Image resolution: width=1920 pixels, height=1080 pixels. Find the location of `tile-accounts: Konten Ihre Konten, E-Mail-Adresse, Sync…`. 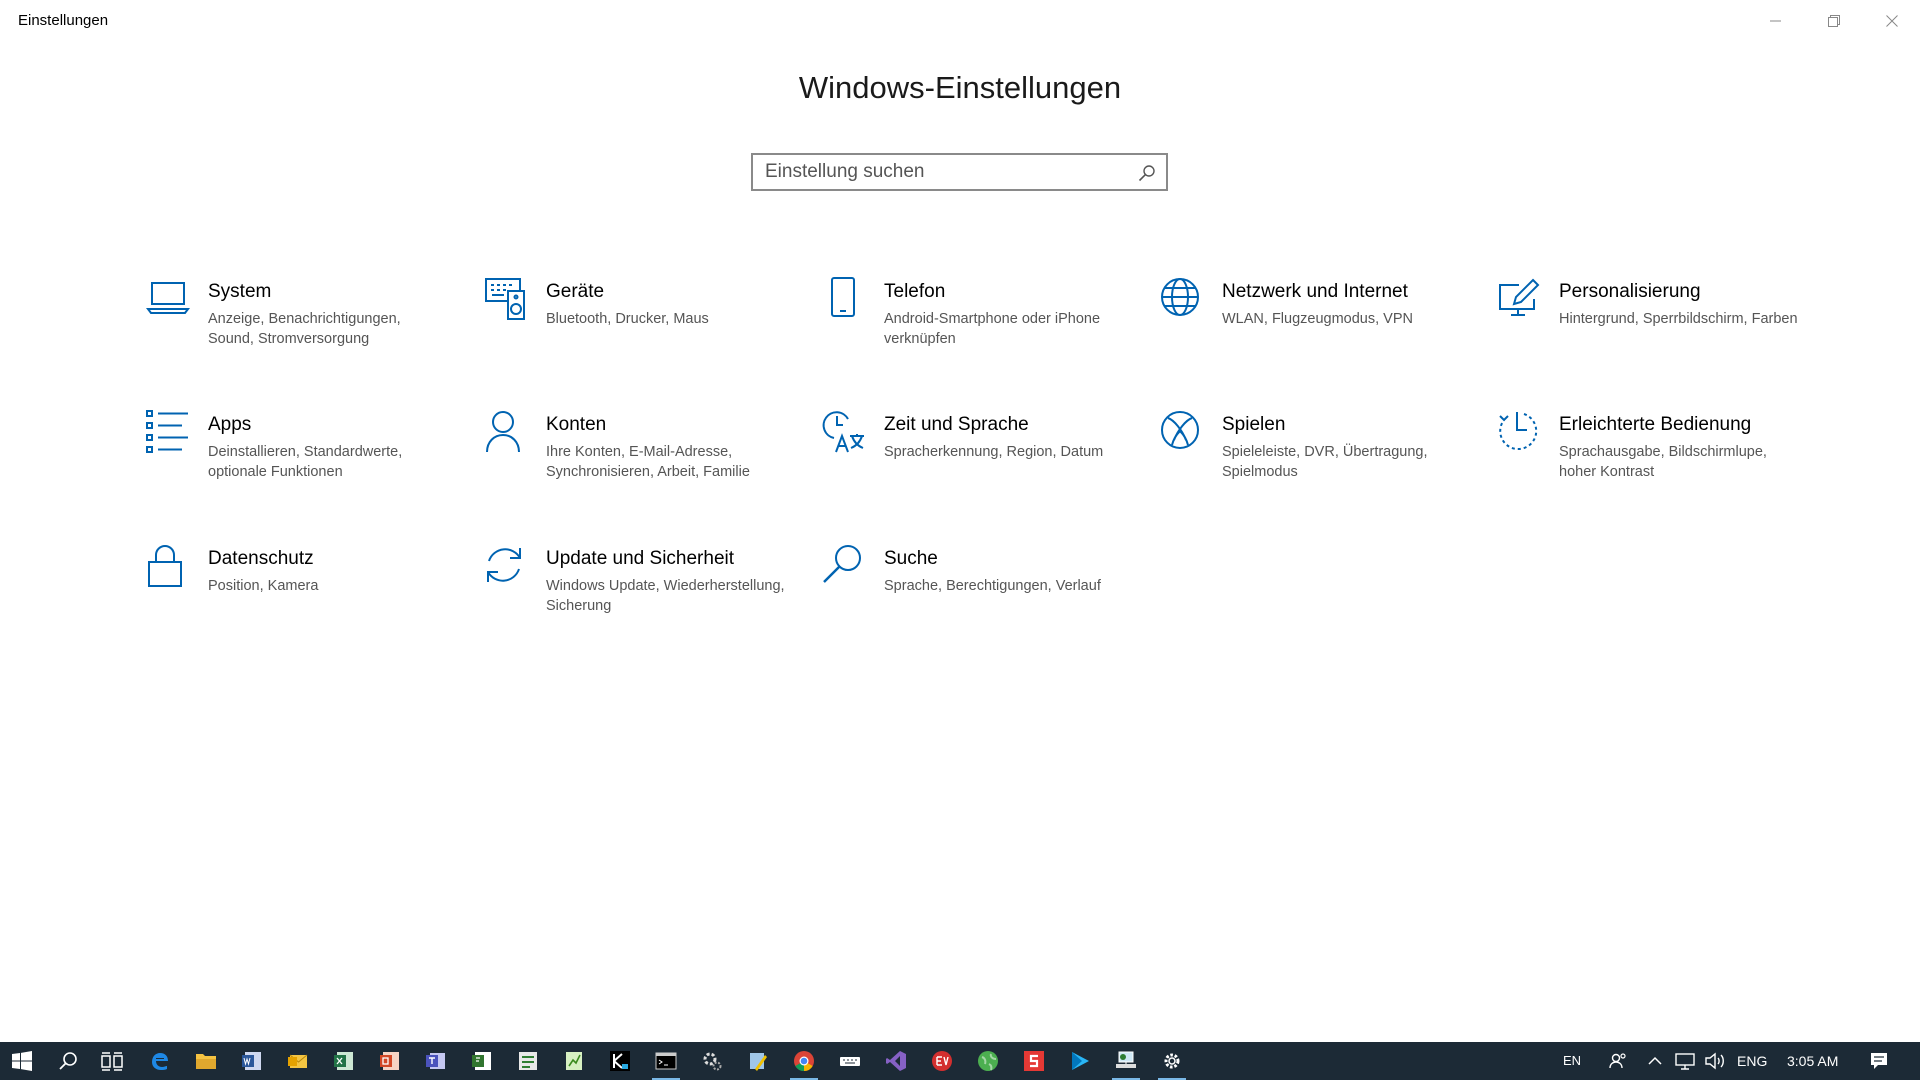

tile-accounts: Konten Ihre Konten, E-Mail-Adresse, Sync… is located at coordinates (634, 455).